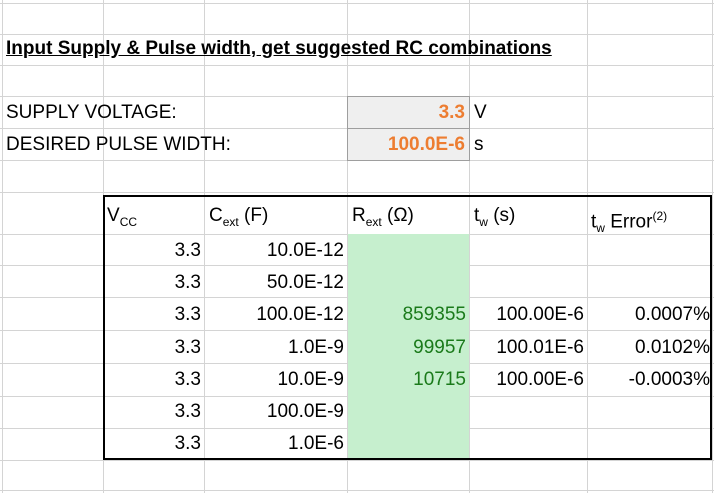 The width and height of the screenshot is (714, 493). Describe the element at coordinates (649, 315) in the screenshot. I see `cell-tw-error: 0.0007%` at that location.